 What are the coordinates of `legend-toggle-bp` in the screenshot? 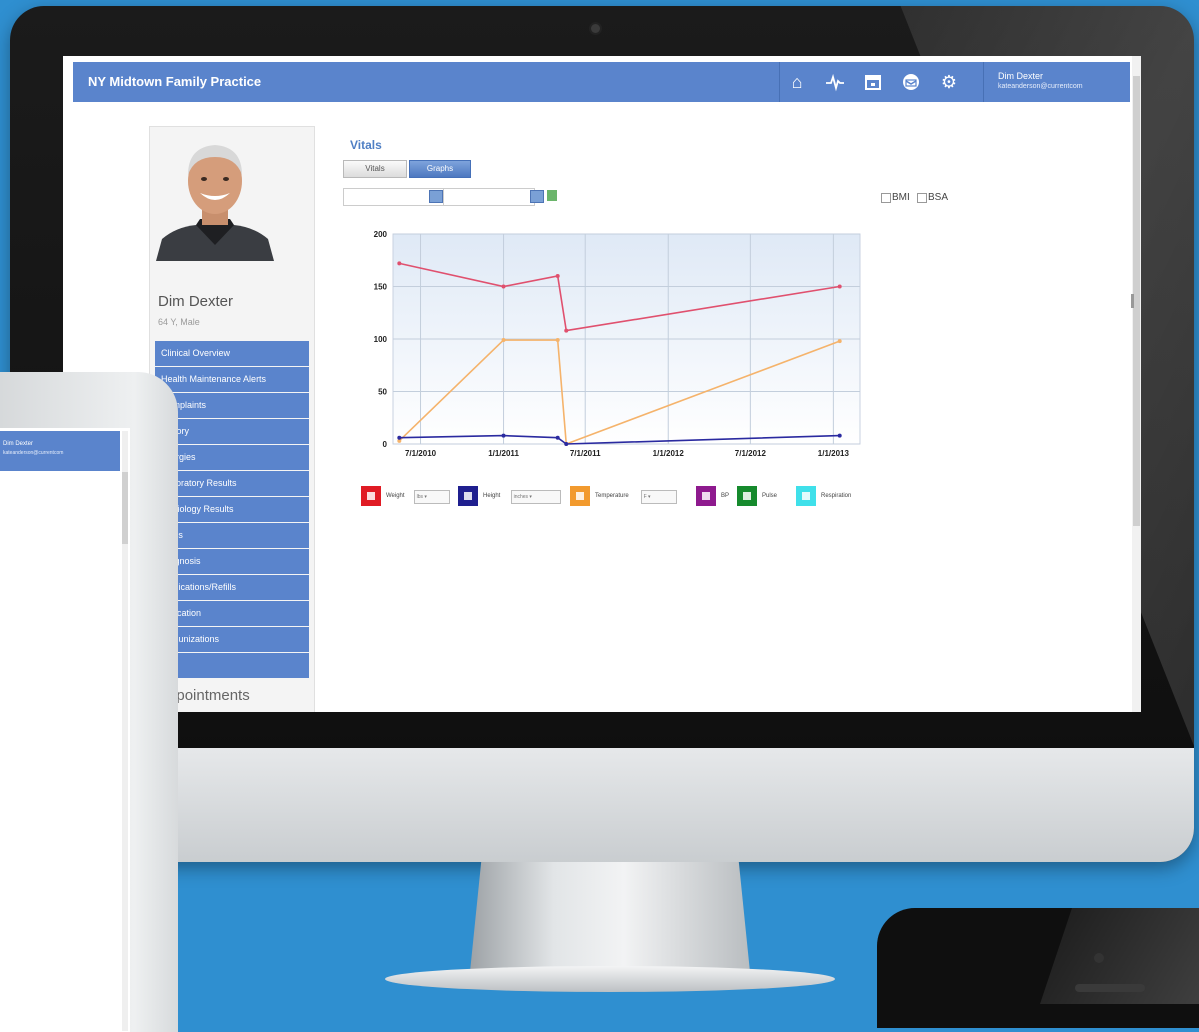 It's located at (706, 496).